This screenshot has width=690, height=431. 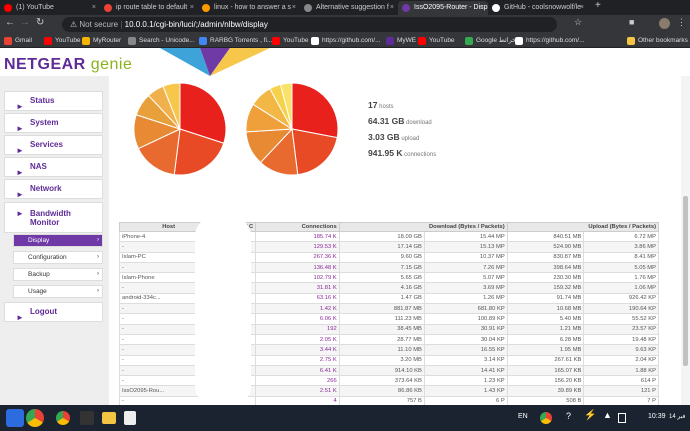 What do you see at coordinates (538, 8) in the screenshot?
I see `browser-tab: GitHub - coolsnowwolf/le ×` at bounding box center [538, 8].